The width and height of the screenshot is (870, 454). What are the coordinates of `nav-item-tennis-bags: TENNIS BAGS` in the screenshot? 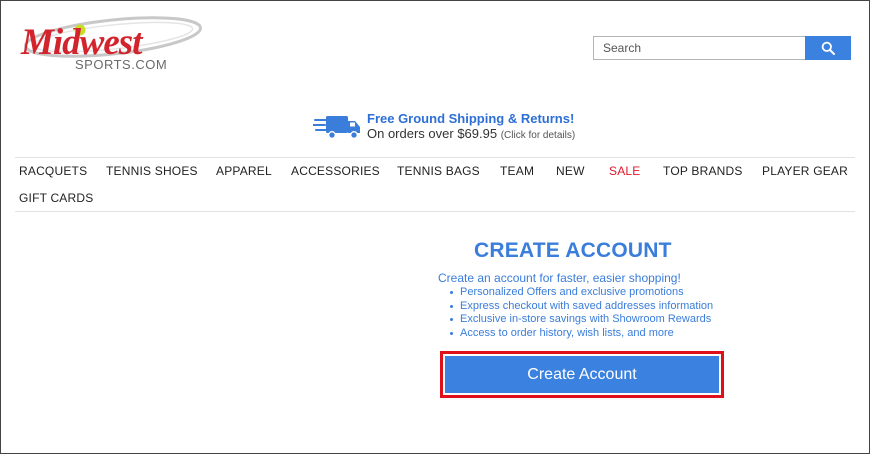 It's located at (438, 171).